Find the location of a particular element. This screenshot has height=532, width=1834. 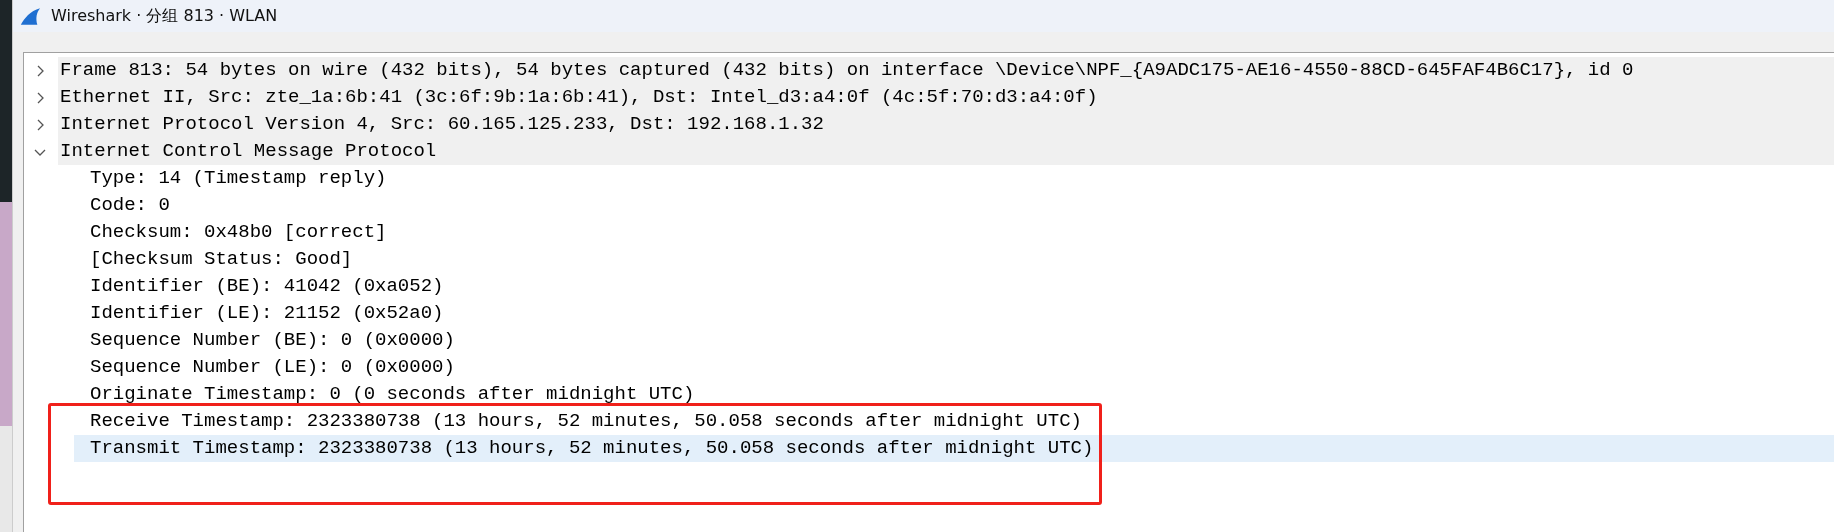

window-title: Wireshark · 分组 813 · WLAN is located at coordinates (164, 16).